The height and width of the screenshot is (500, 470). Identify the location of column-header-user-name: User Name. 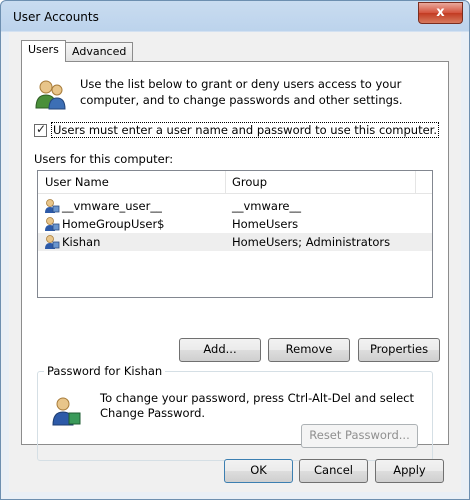
(77, 182).